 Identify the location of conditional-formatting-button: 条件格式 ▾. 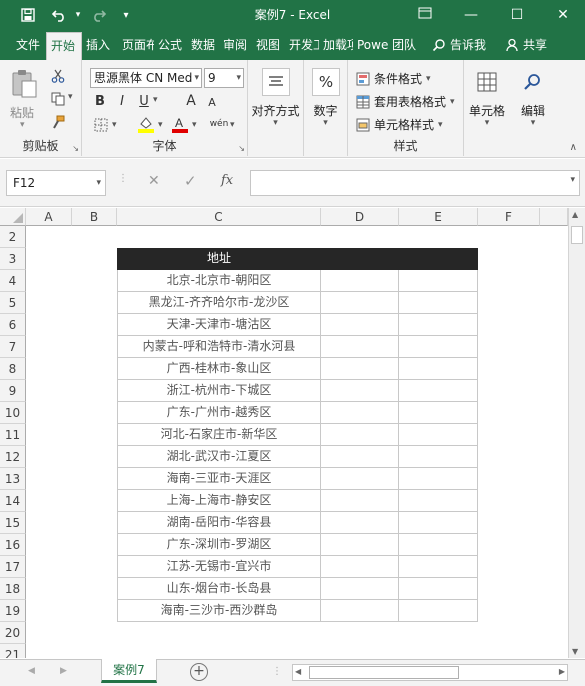
(393, 78).